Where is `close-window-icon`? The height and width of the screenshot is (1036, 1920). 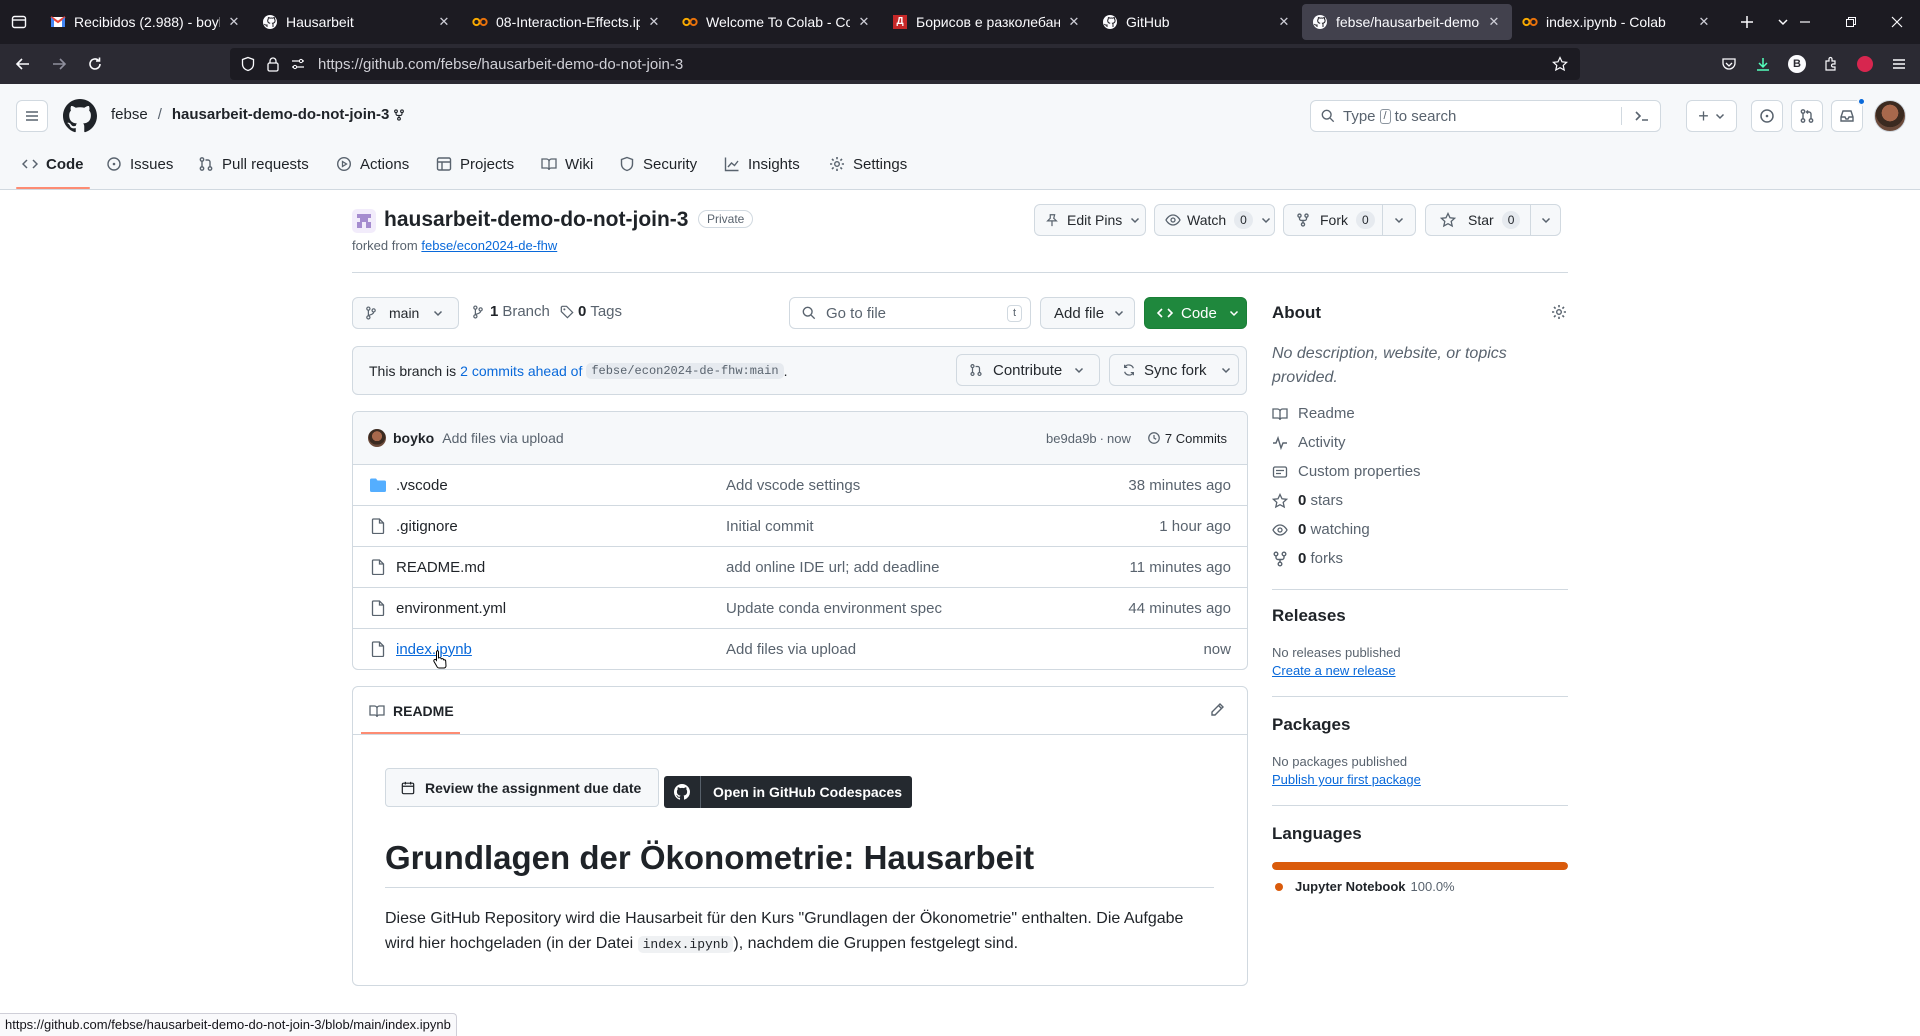 close-window-icon is located at coordinates (1897, 22).